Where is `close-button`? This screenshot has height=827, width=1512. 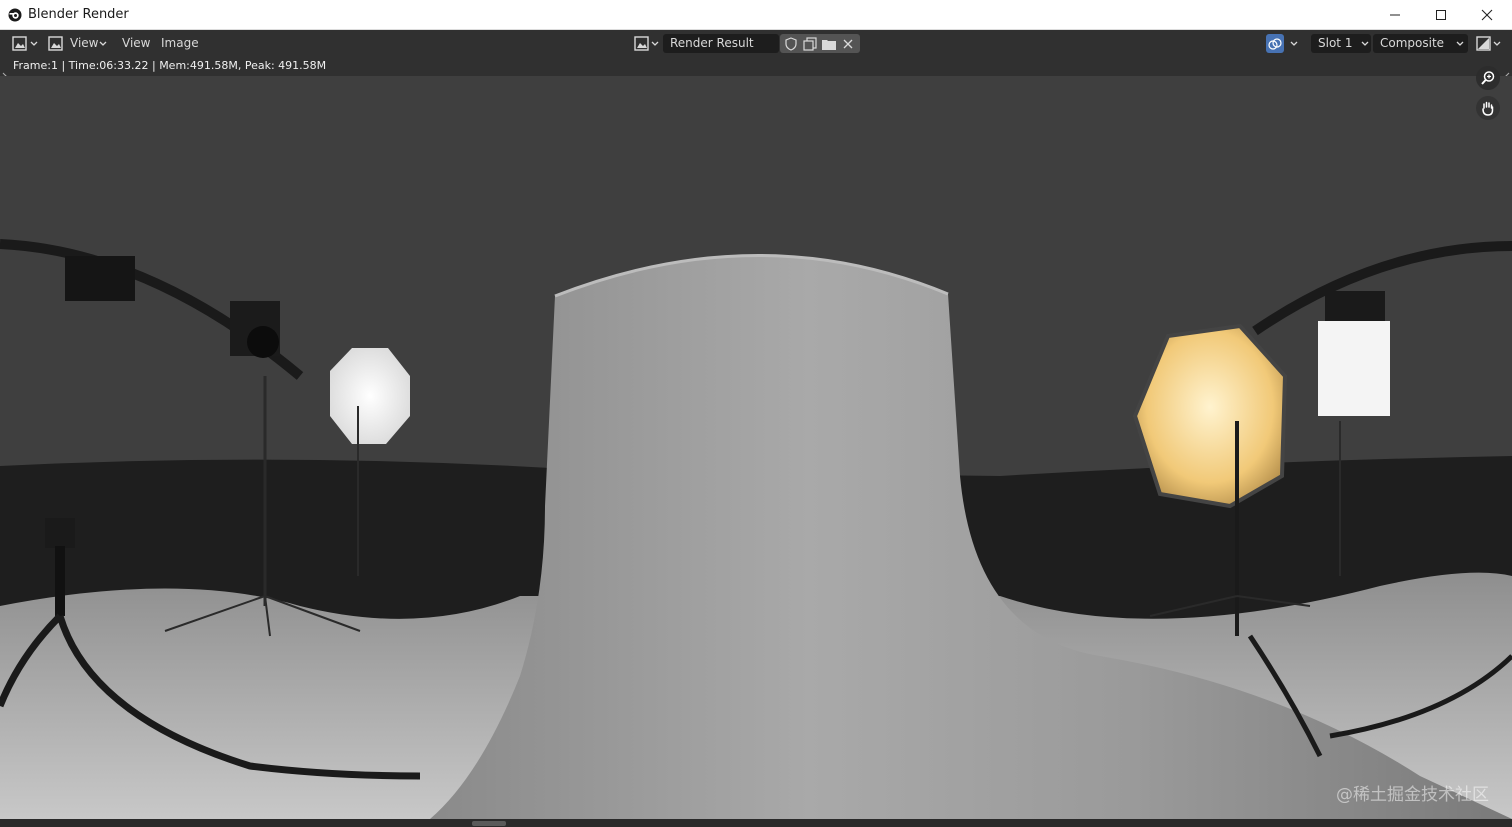
close-button is located at coordinates (1487, 15).